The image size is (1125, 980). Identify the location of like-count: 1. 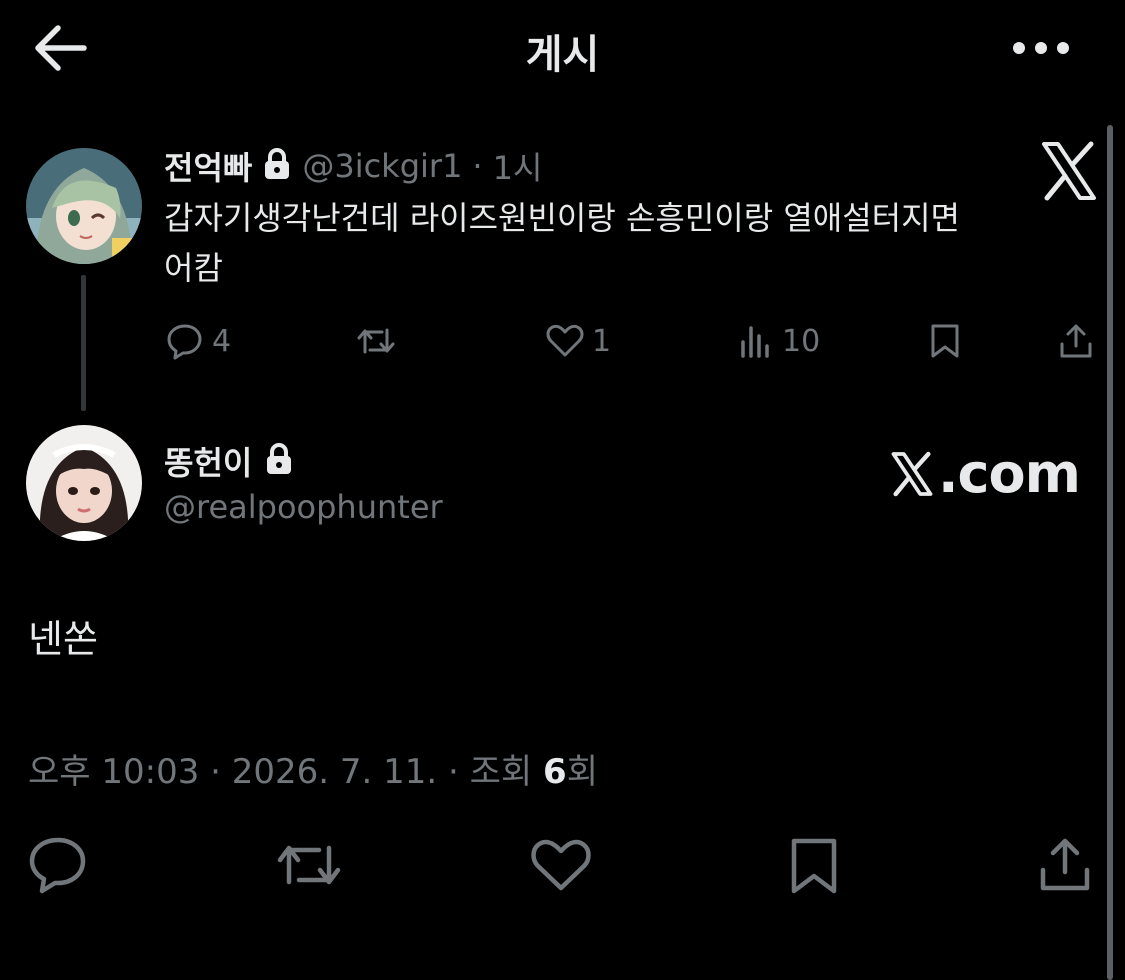
(602, 341).